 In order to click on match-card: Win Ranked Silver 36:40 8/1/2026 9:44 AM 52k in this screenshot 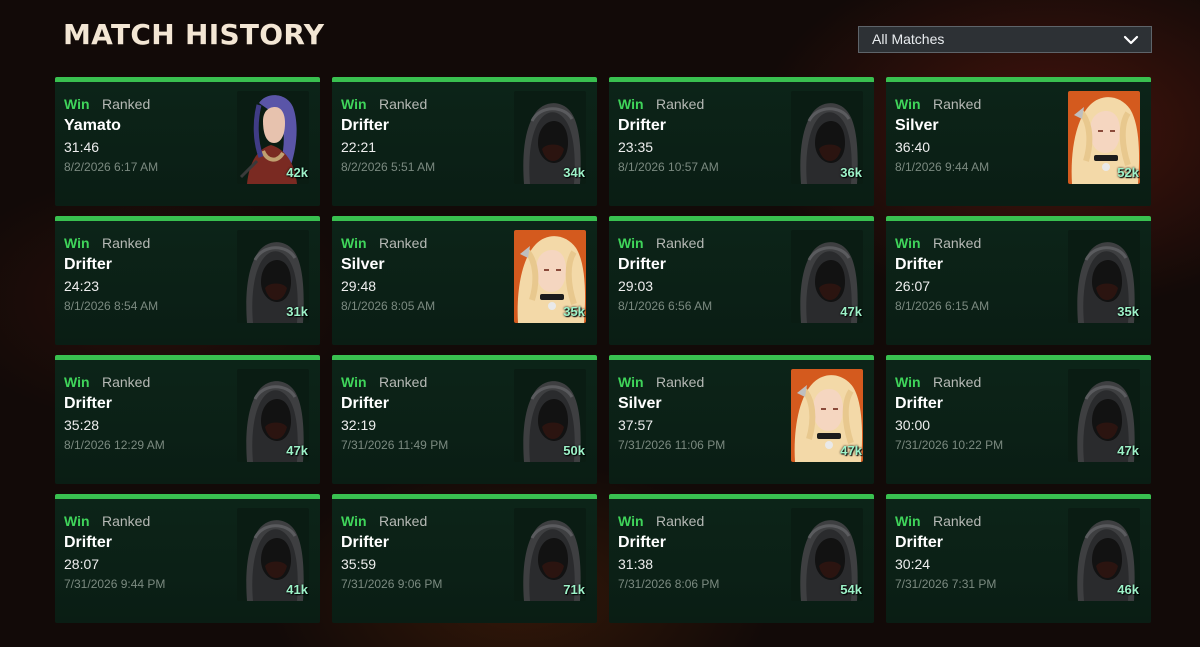, I will do `click(1018, 141)`.